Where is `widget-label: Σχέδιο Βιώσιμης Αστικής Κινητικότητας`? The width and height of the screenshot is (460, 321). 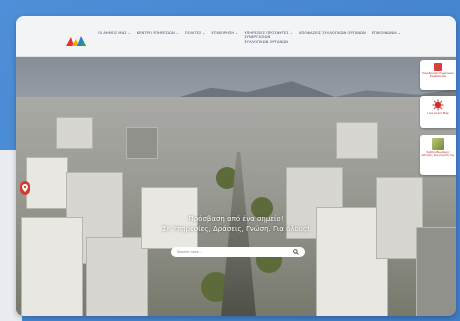 widget-label: Σχέδιο Βιώσιμης Αστικής Κινητικότητας is located at coordinates (438, 154).